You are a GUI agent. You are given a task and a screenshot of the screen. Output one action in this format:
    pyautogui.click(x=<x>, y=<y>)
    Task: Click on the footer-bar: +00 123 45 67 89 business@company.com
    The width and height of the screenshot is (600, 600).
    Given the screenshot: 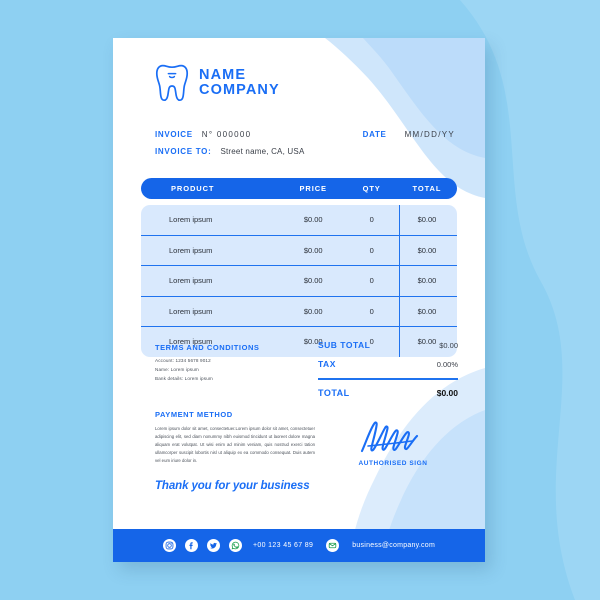 What is the action you would take?
    pyautogui.click(x=299, y=545)
    